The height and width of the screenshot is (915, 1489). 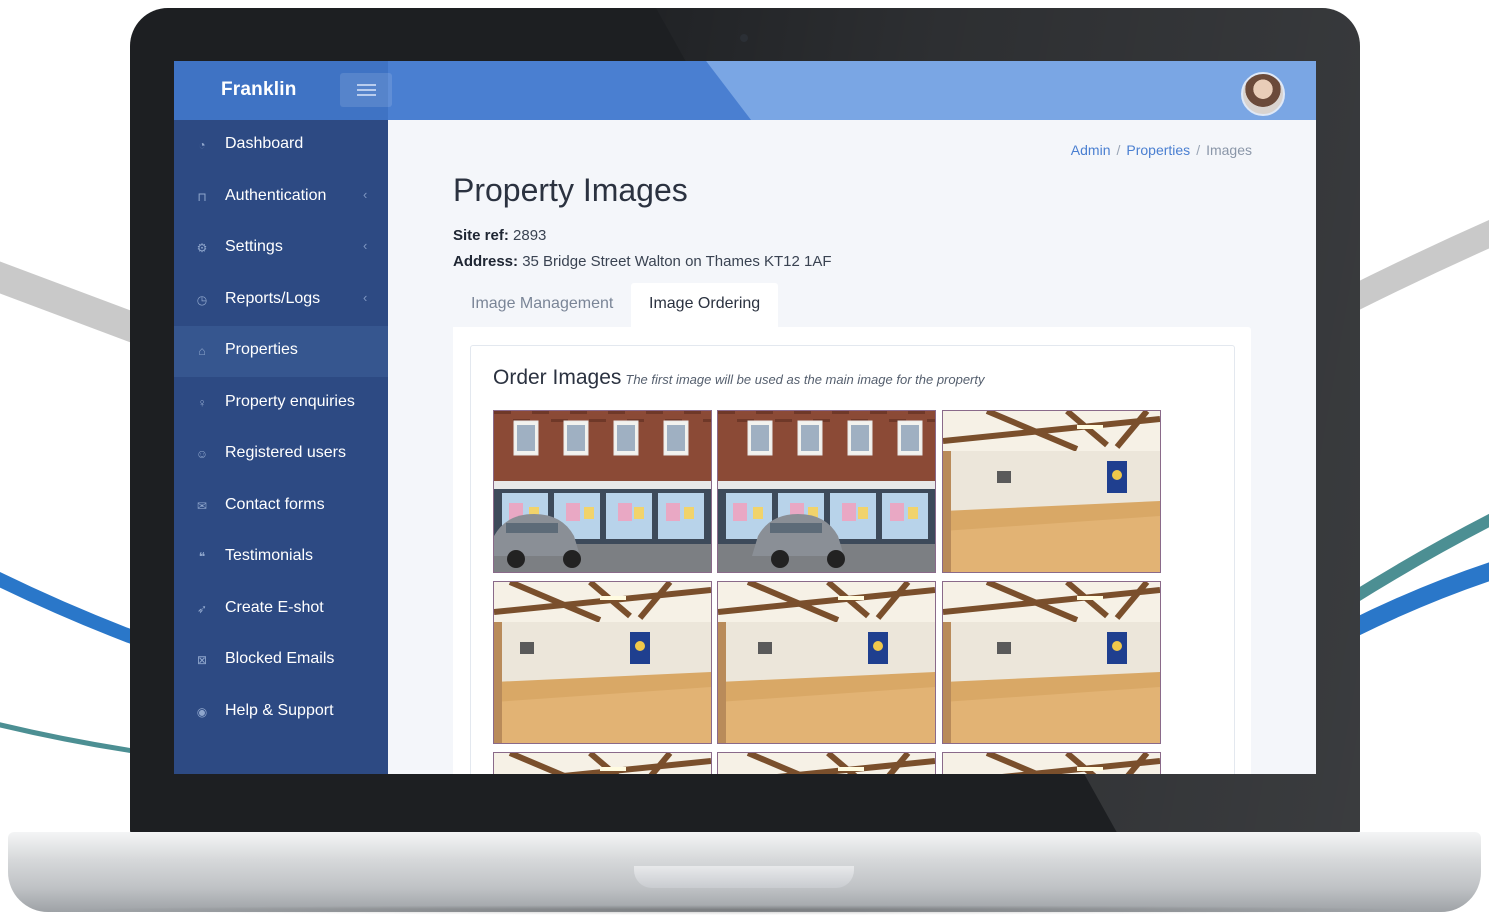 I want to click on breadcrumb-admin: Admin, so click(x=1091, y=150).